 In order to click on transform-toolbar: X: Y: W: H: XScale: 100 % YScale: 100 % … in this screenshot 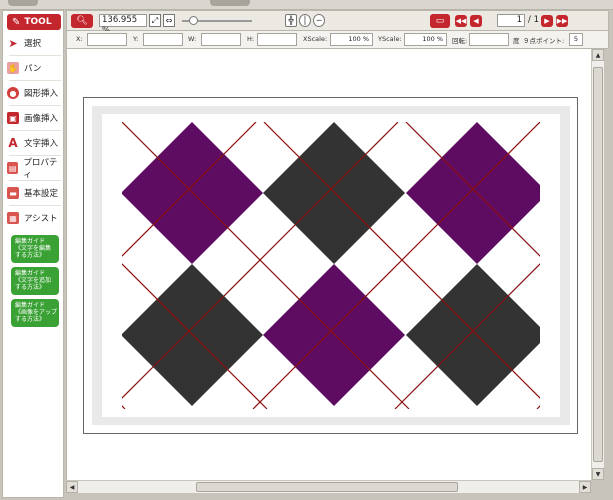, I will do `click(337, 40)`.